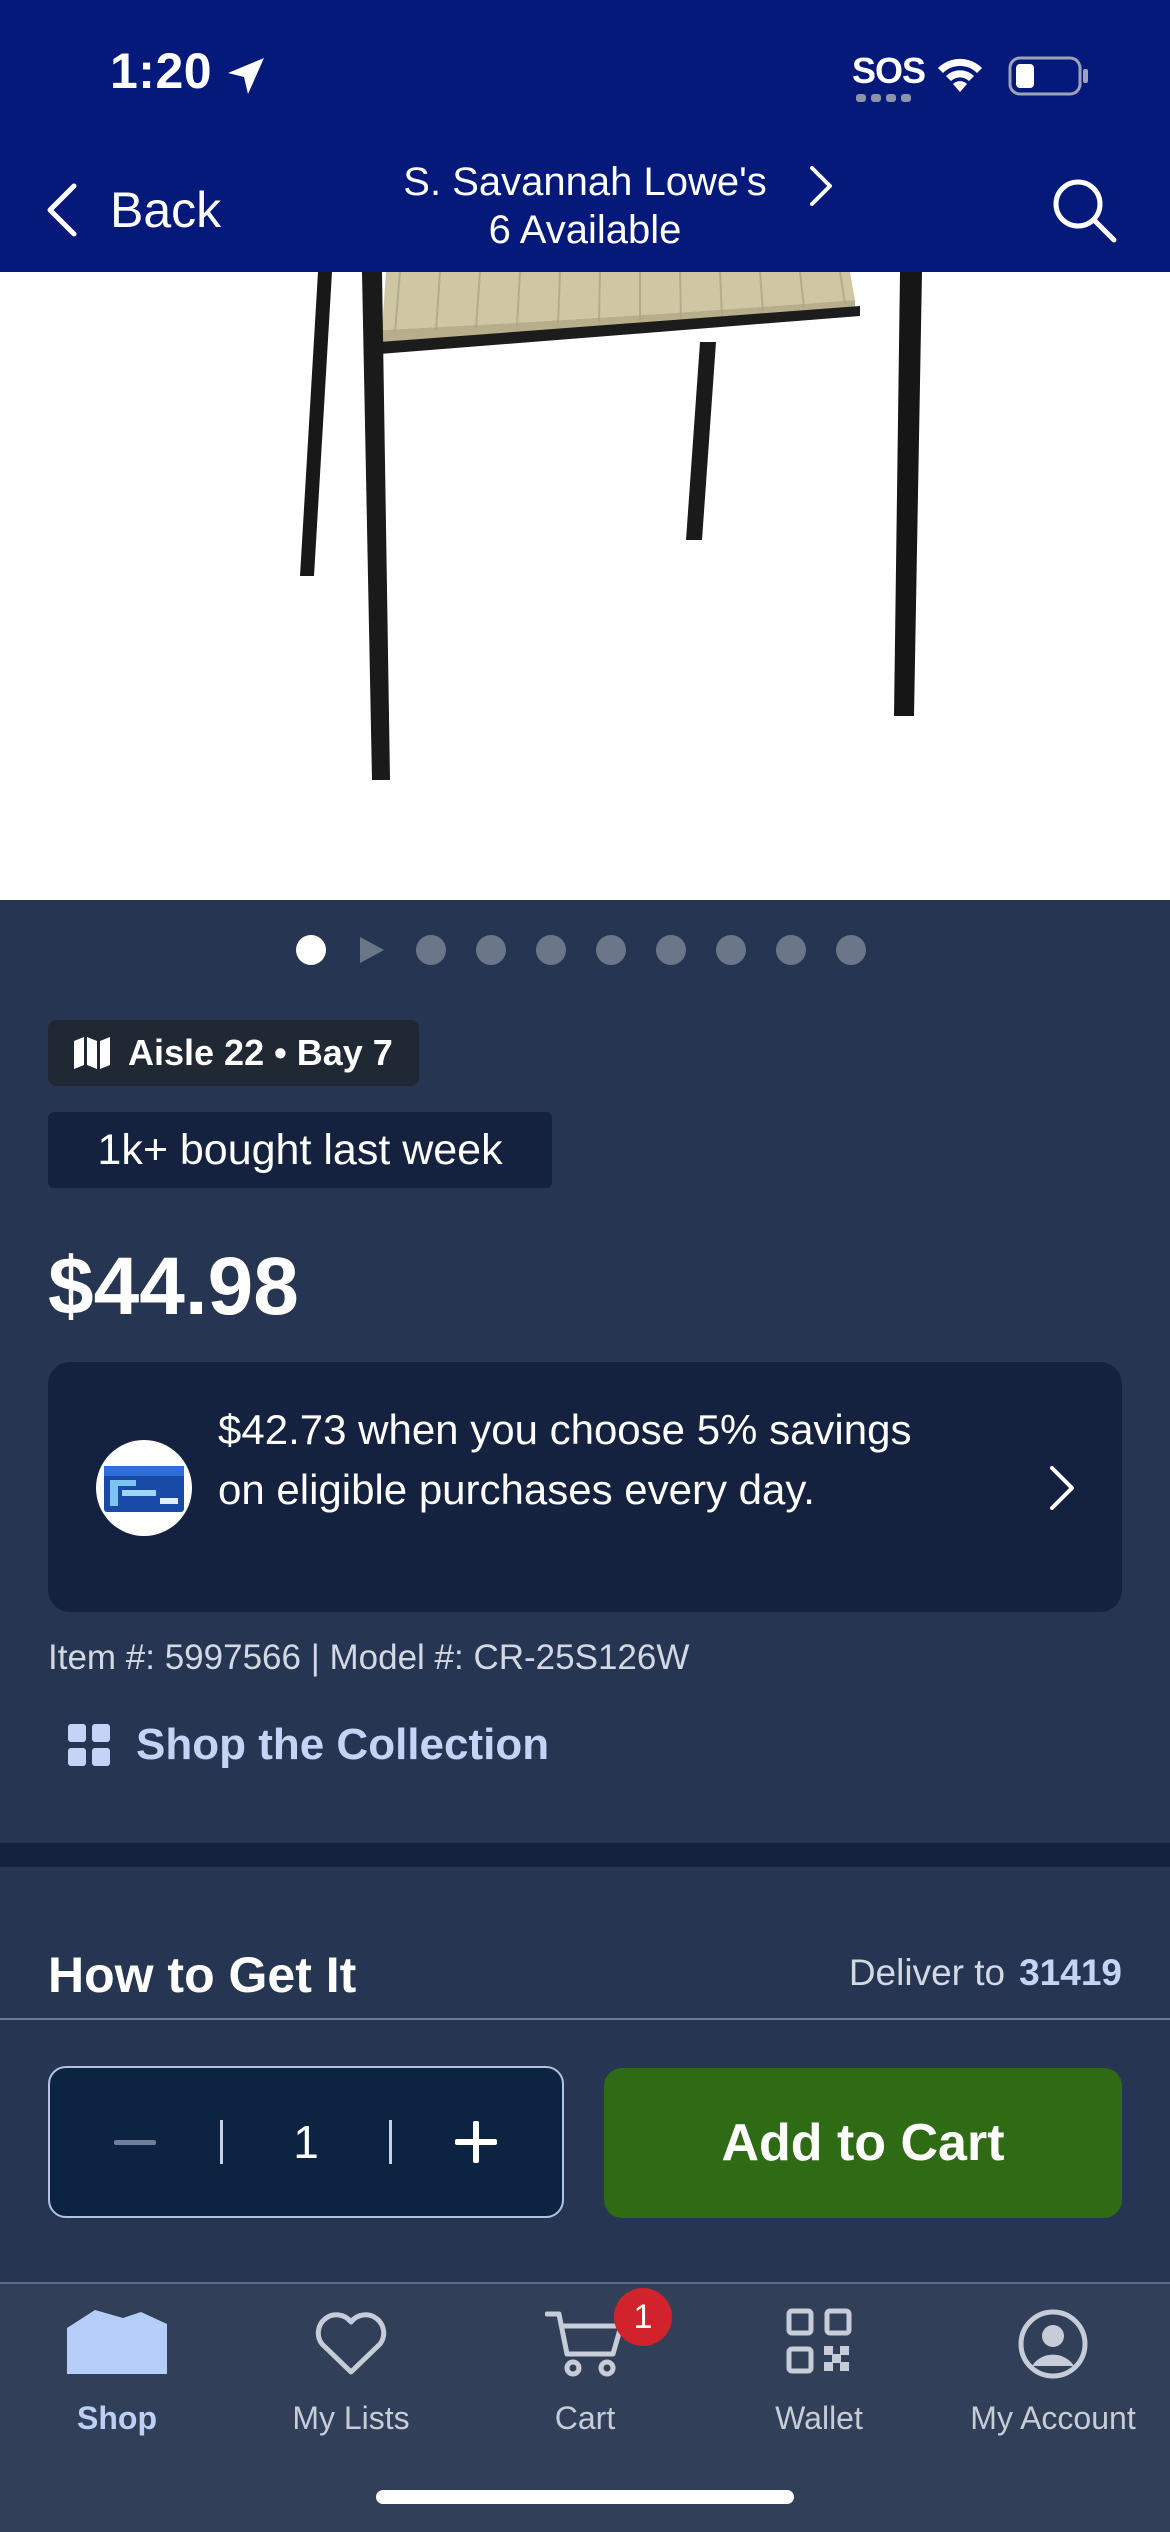 The height and width of the screenshot is (2532, 1170). I want to click on product-price: $44.98, so click(173, 1286).